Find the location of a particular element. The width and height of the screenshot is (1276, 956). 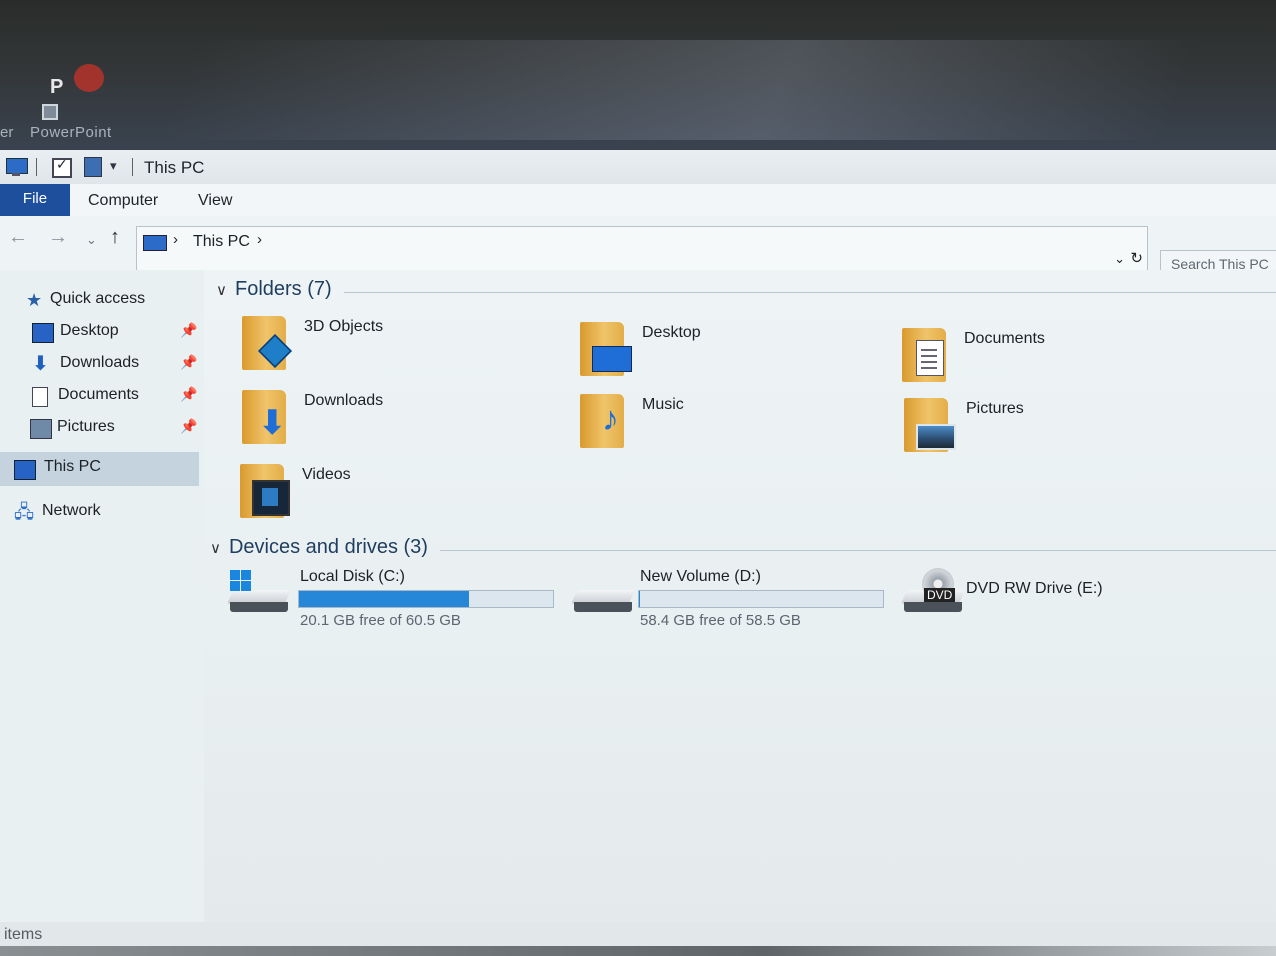

shortcut-arrow-icon is located at coordinates (50, 112).